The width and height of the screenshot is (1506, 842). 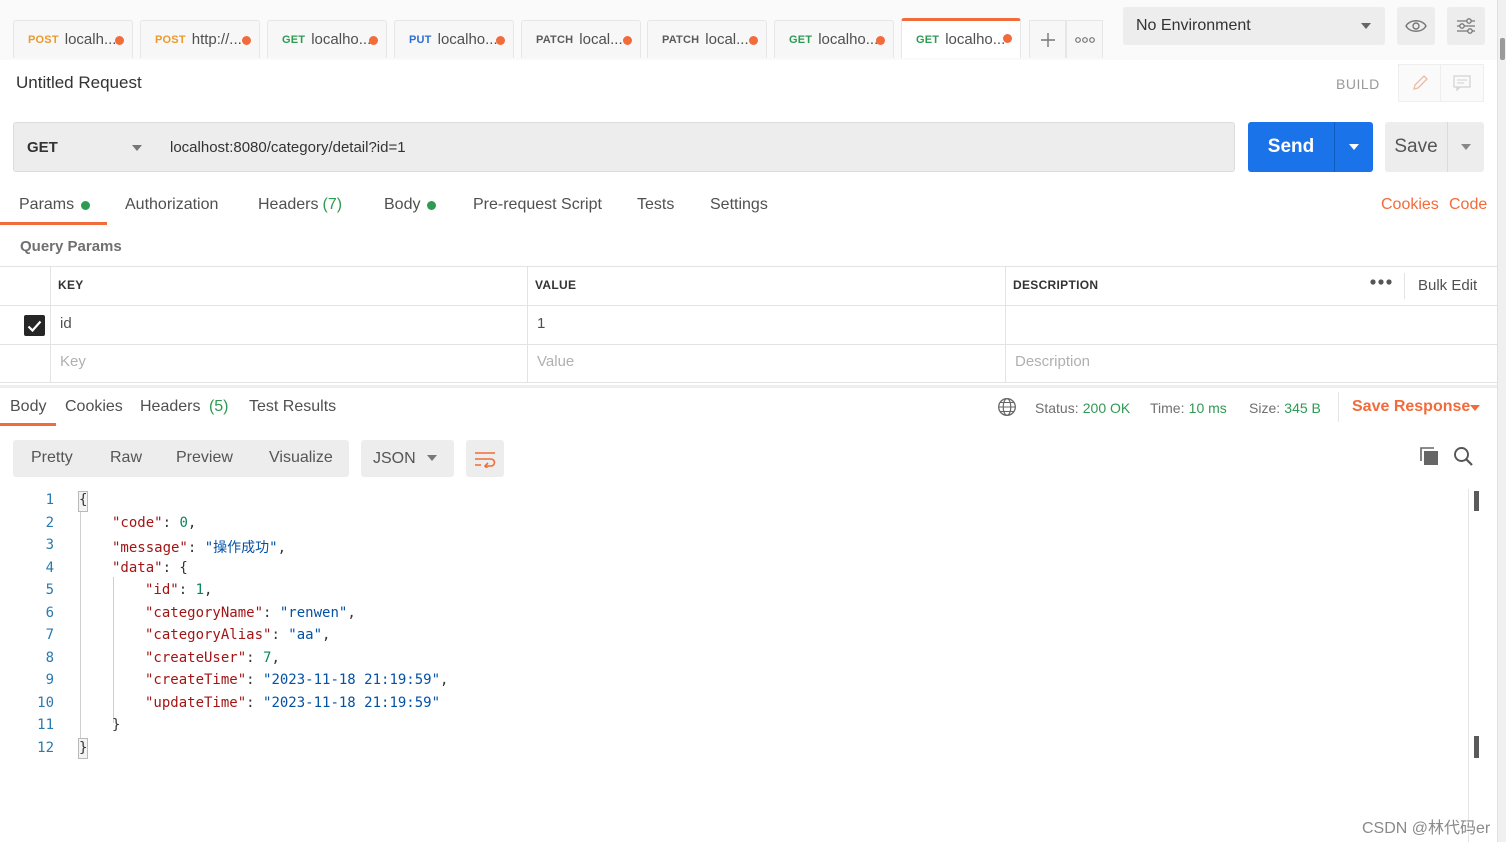 What do you see at coordinates (45, 702) in the screenshot?
I see `line-number: 10` at bounding box center [45, 702].